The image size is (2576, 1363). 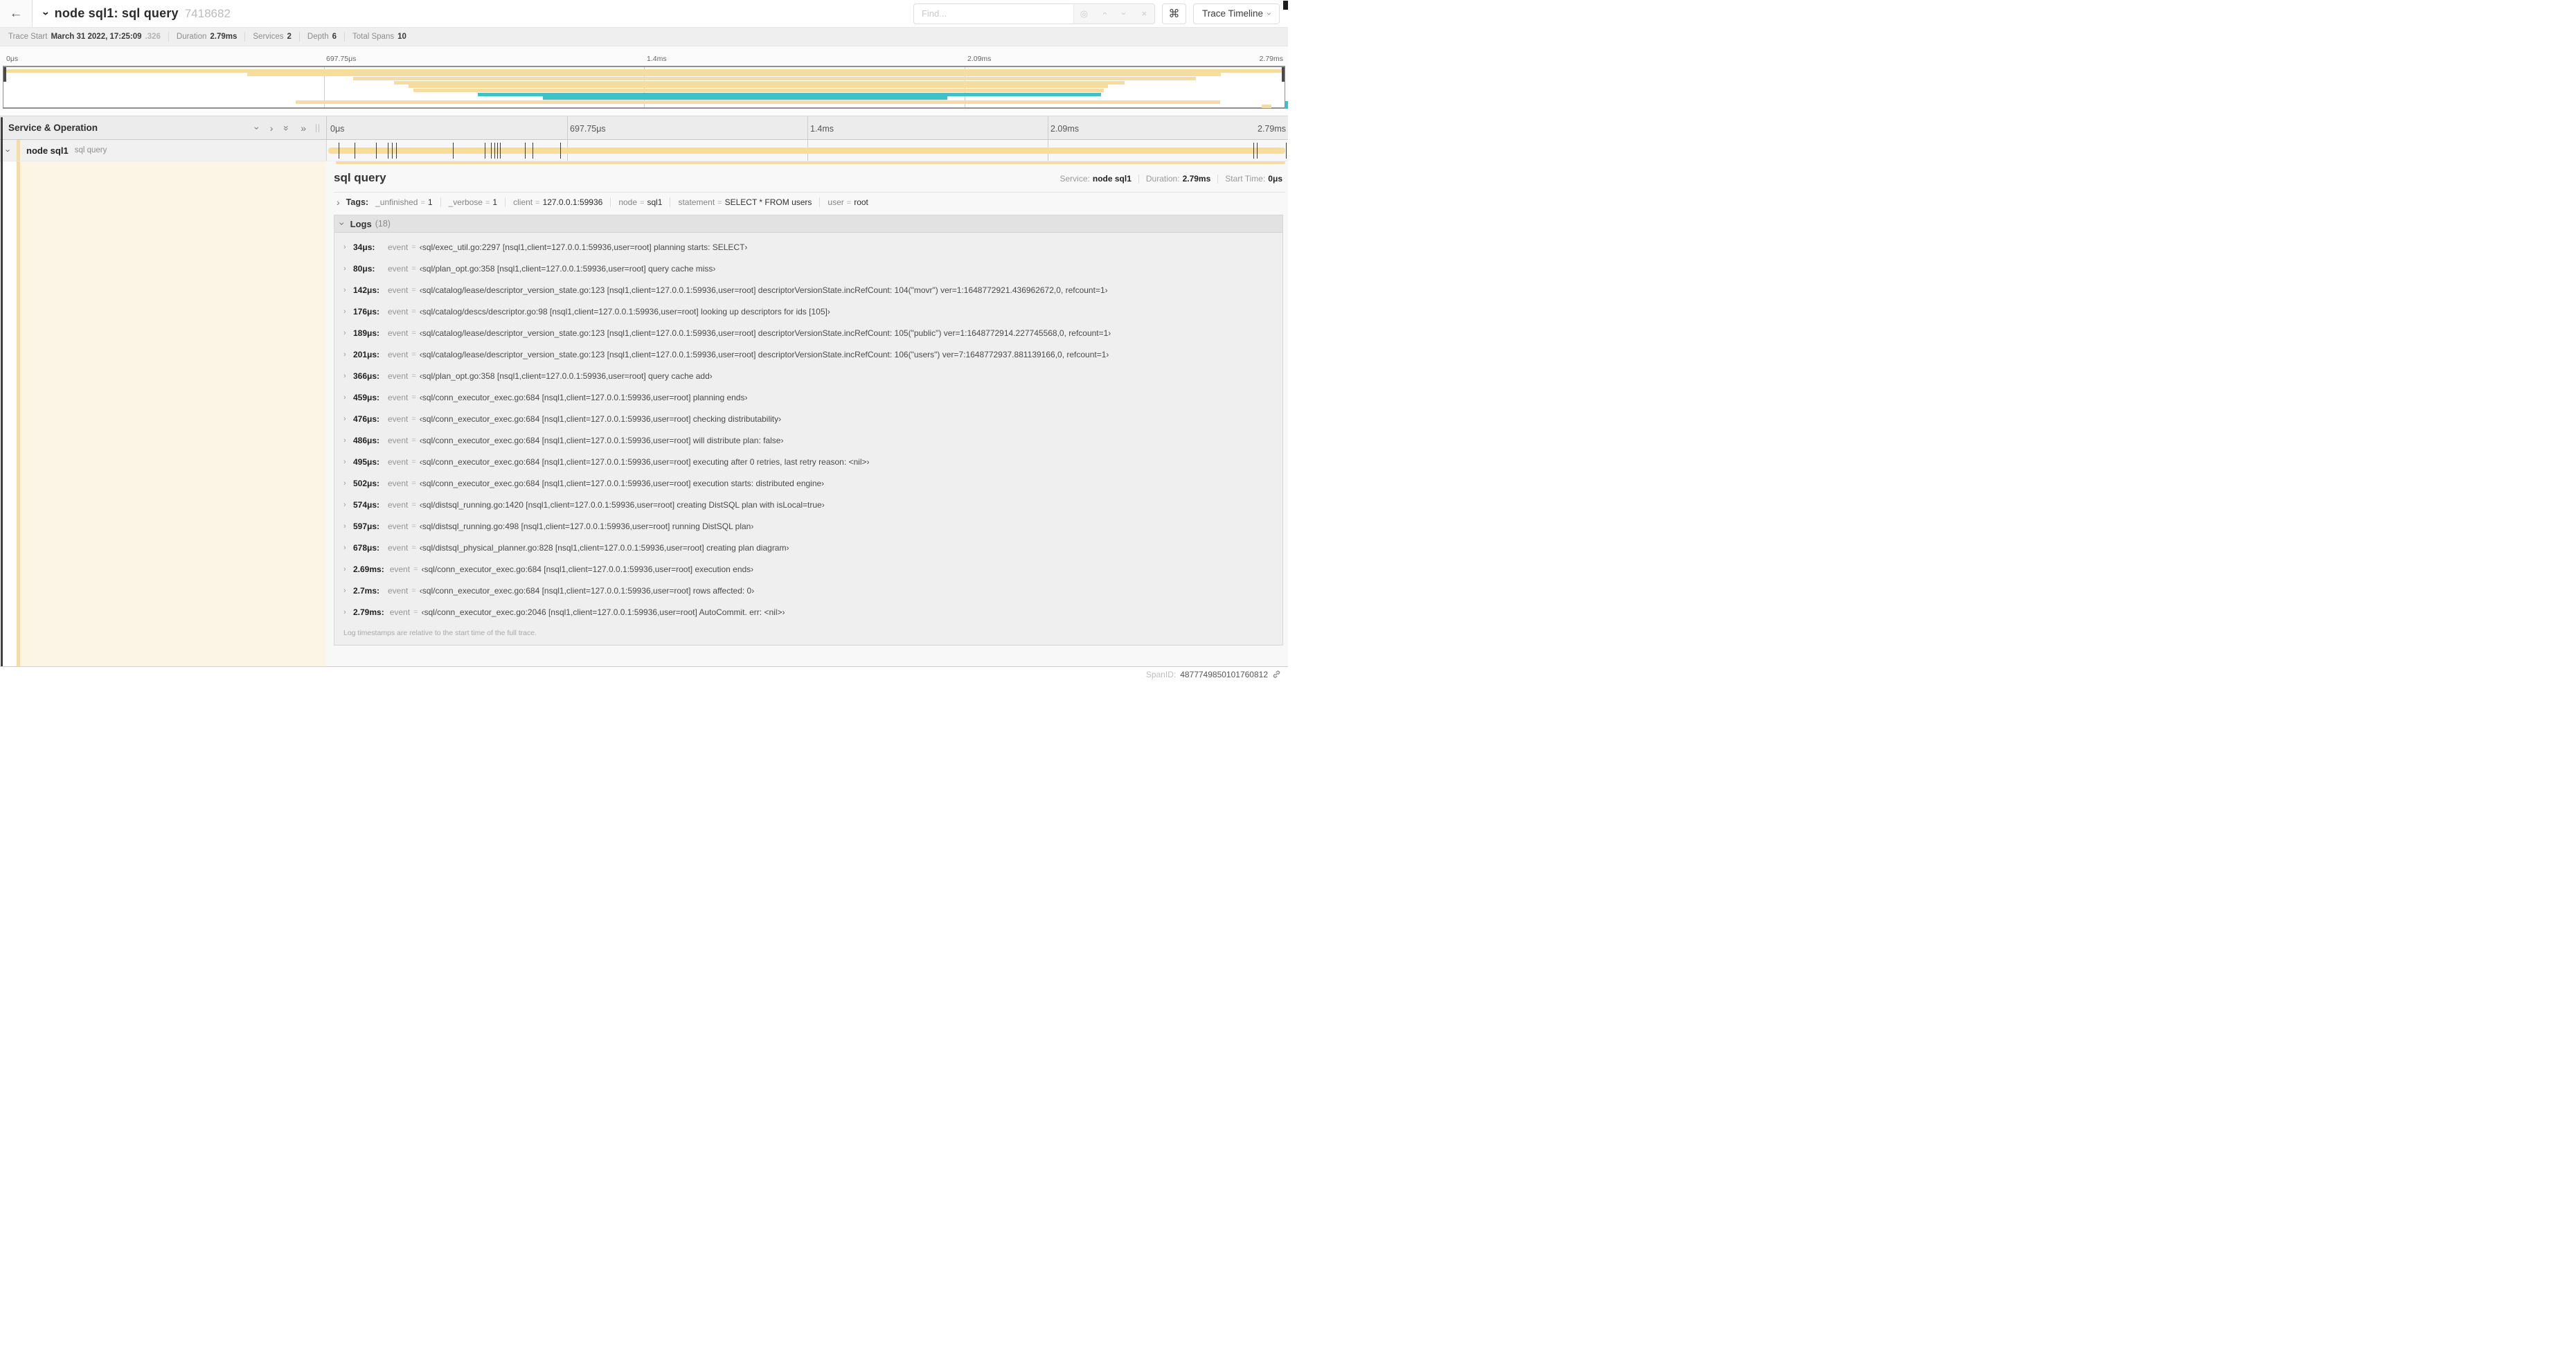 I want to click on back-button: ←, so click(x=16, y=13).